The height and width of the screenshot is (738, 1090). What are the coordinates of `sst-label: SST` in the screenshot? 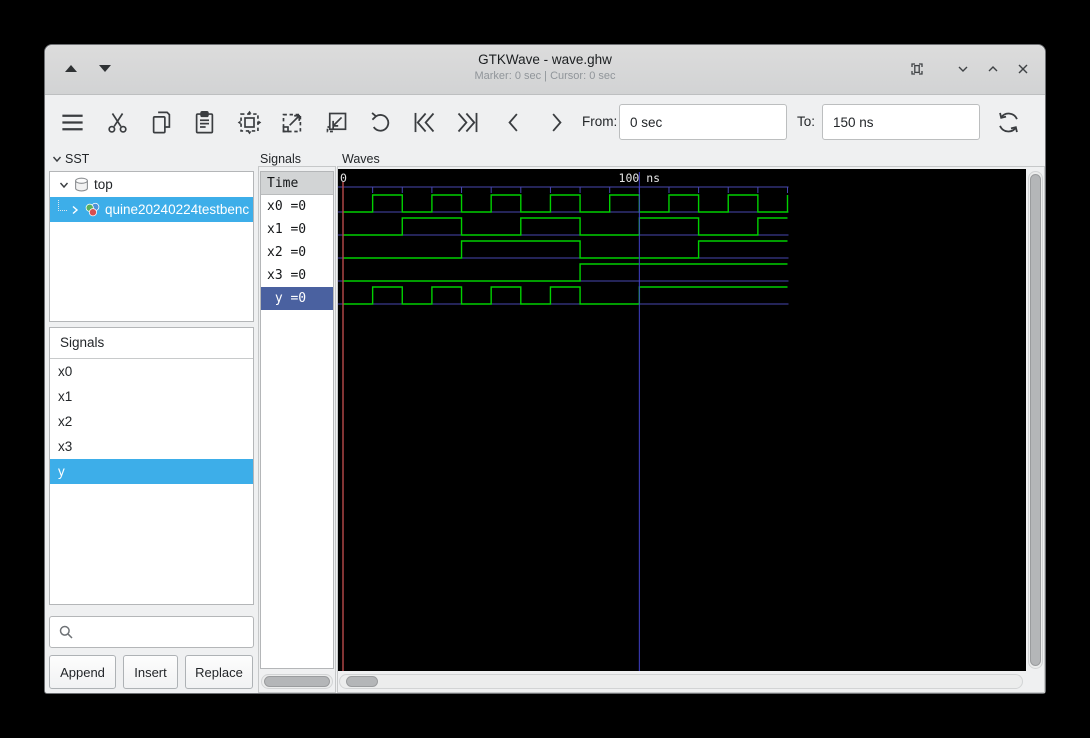 It's located at (77, 159).